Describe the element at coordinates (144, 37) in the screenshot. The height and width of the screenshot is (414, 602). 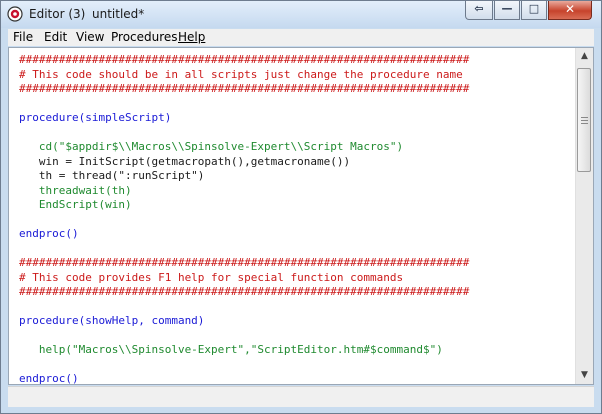
I see `menu-procedures: Procedures` at that location.